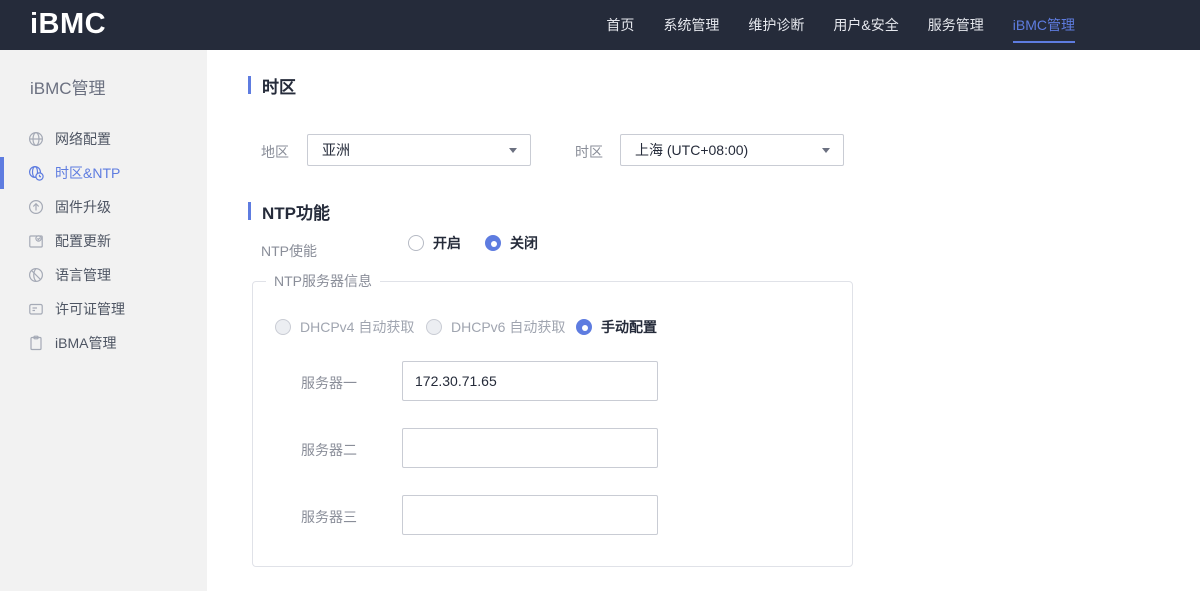 This screenshot has width=1200, height=591. Describe the element at coordinates (776, 25) in the screenshot. I see `nav-item-maintenance: 维护诊断` at that location.